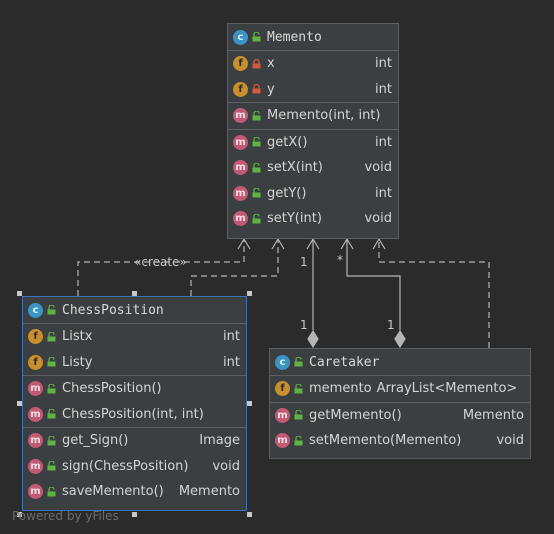 This screenshot has height=534, width=554. Describe the element at coordinates (134, 441) in the screenshot. I see `method-row: m get_Sign() Image` at that location.